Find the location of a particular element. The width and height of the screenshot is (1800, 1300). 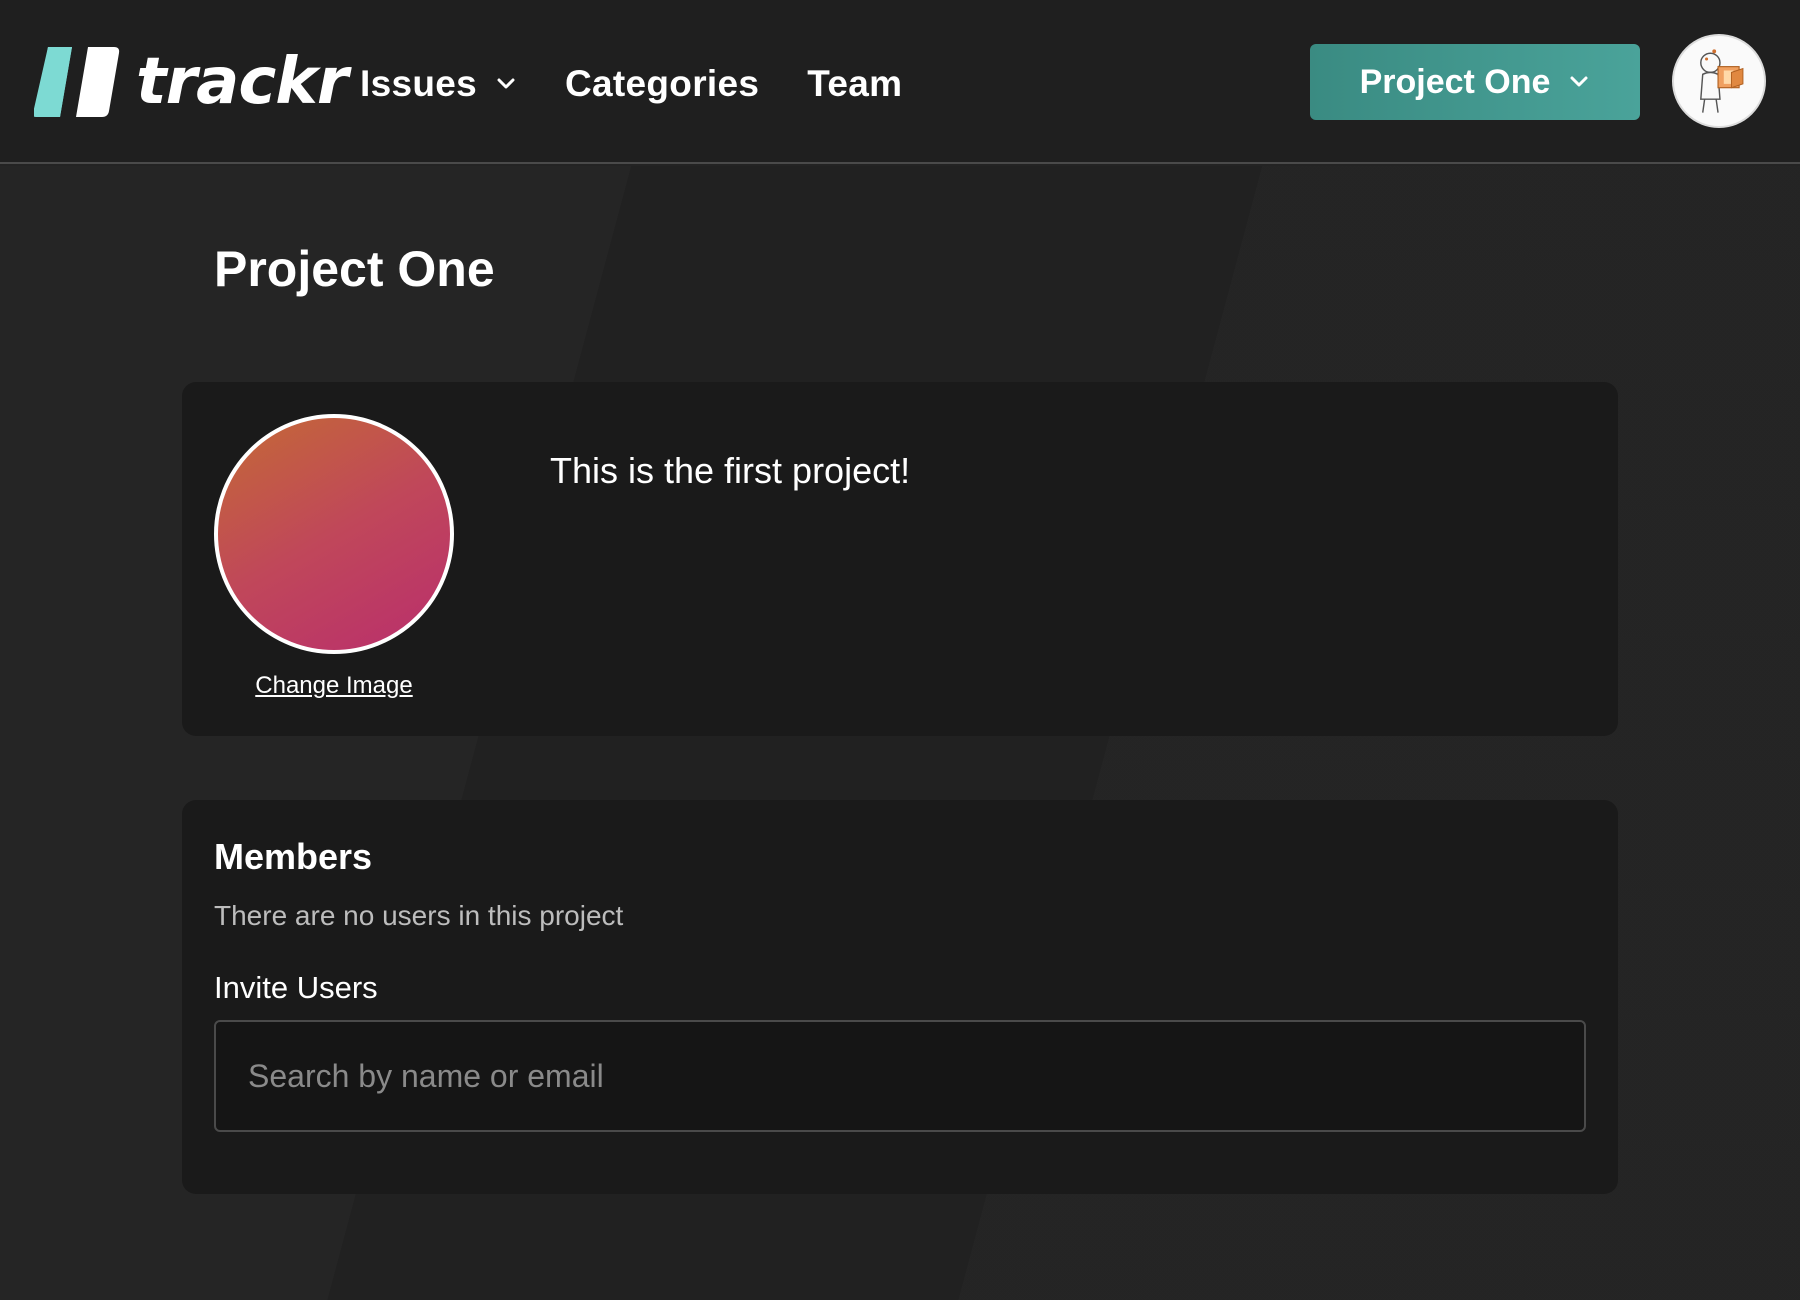

members-empty-message: There are no users in this project is located at coordinates (419, 915).